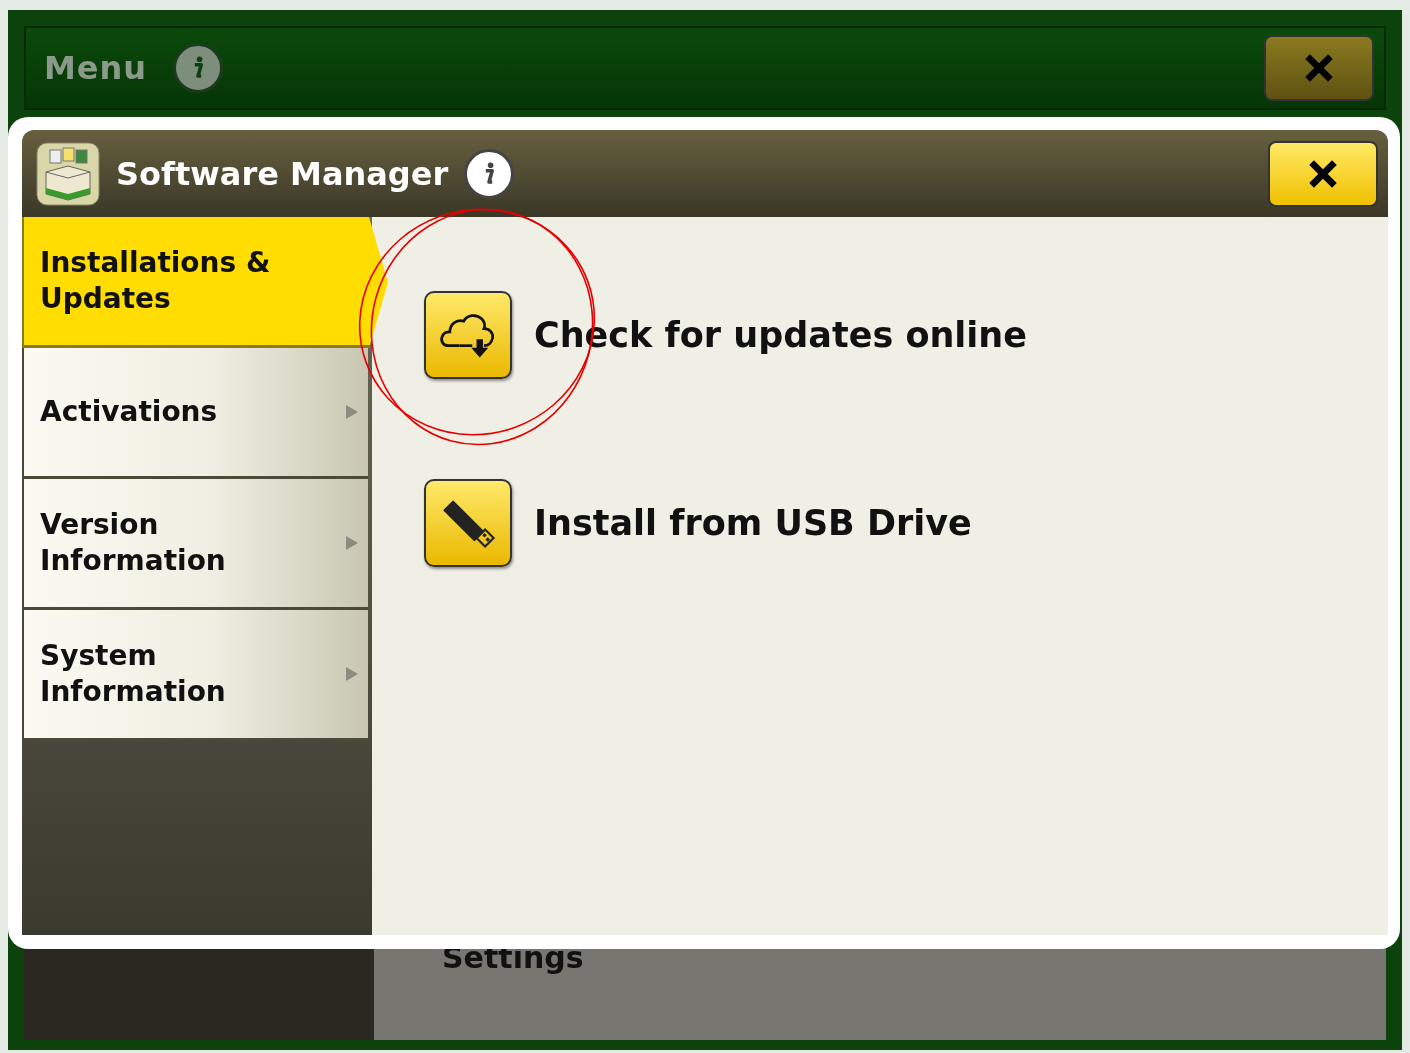  Describe the element at coordinates (1323, 173) in the screenshot. I see `close-button` at that location.